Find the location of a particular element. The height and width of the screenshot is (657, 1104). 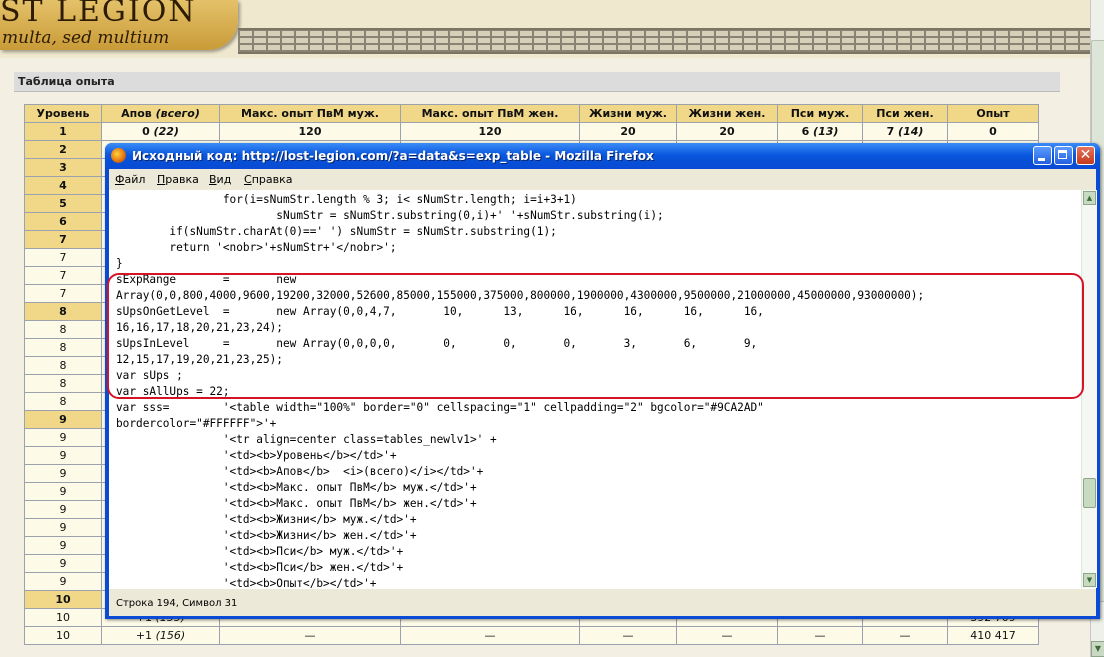

site-logo: ST LEGION multa, sed multium is located at coordinates (119, 25).